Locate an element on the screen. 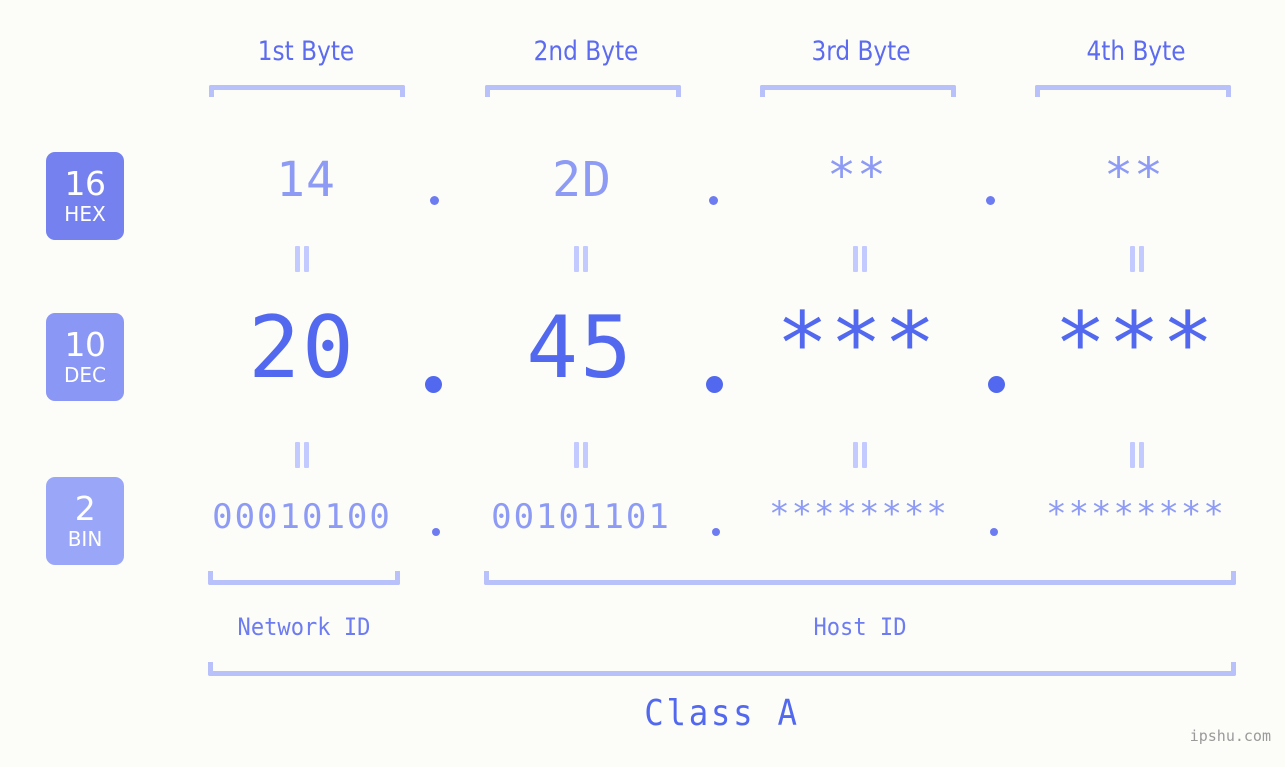 The image size is (1285, 767). base-badge-bin: 2 BIN is located at coordinates (85, 521).